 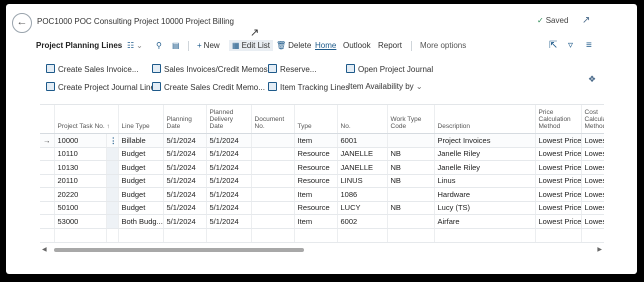 What do you see at coordinates (80, 221) in the screenshot?
I see `table-cell-task: 53000` at bounding box center [80, 221].